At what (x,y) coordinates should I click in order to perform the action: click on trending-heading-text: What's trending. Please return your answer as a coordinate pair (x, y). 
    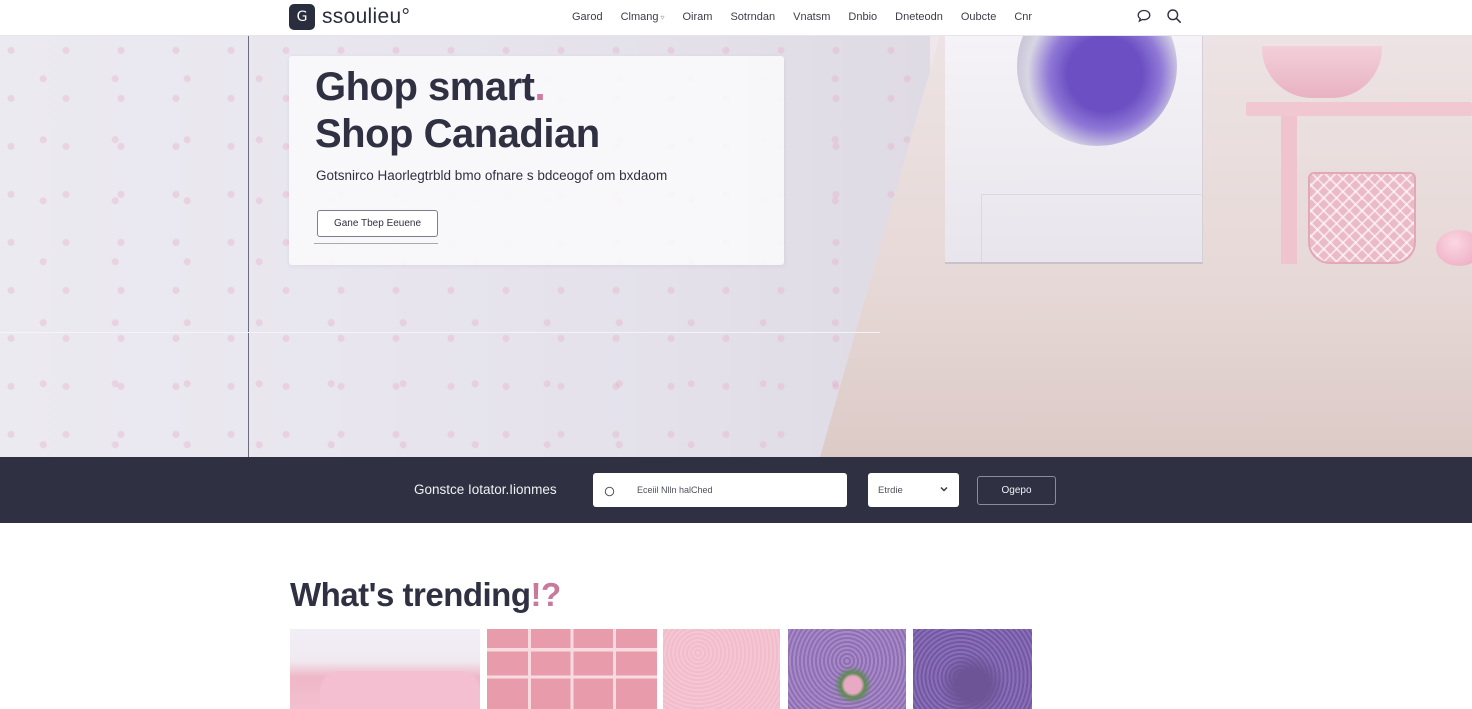
    Looking at the image, I should click on (410, 594).